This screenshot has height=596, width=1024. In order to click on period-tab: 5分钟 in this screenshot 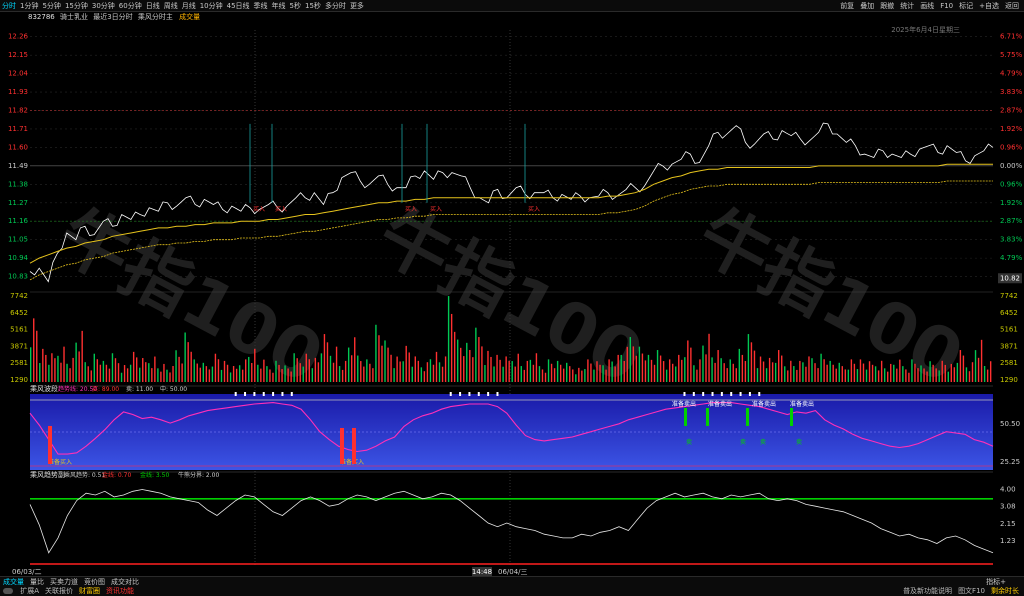, I will do `click(51, 6)`.